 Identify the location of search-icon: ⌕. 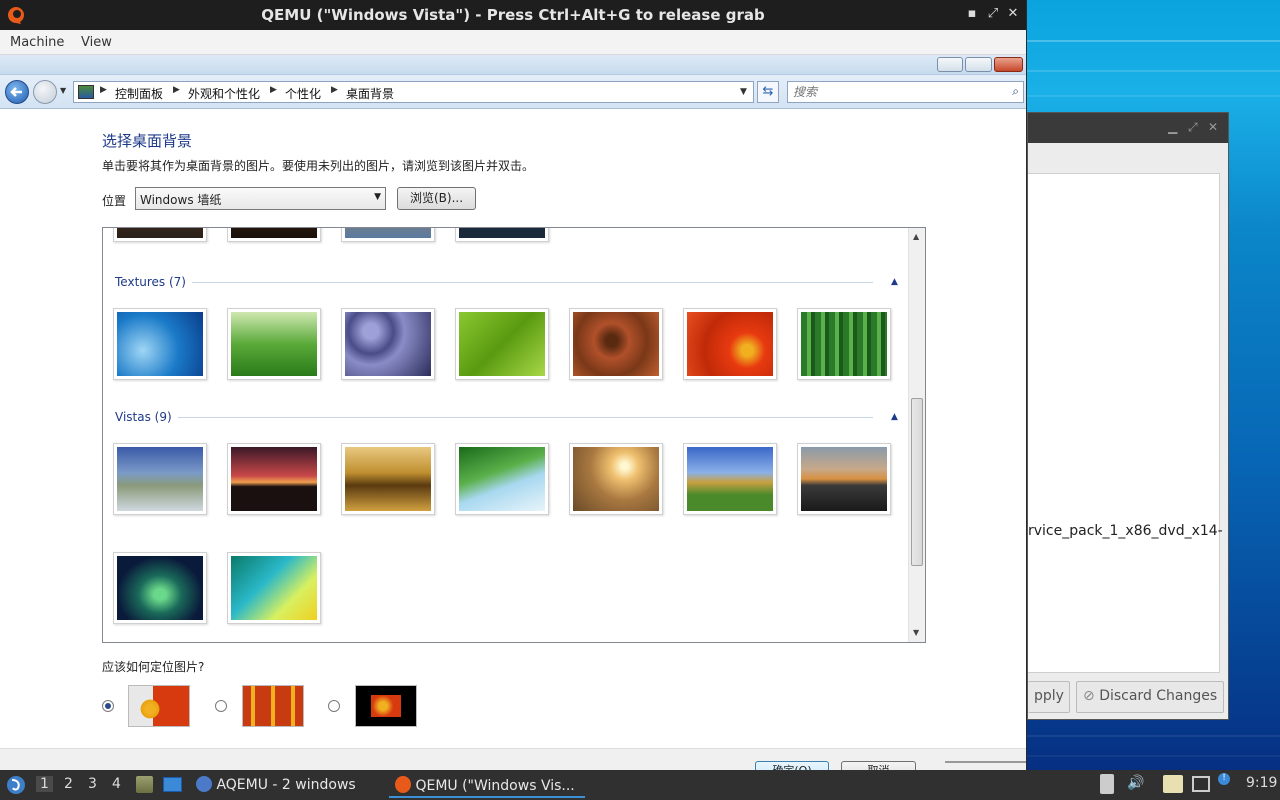
(1015, 91).